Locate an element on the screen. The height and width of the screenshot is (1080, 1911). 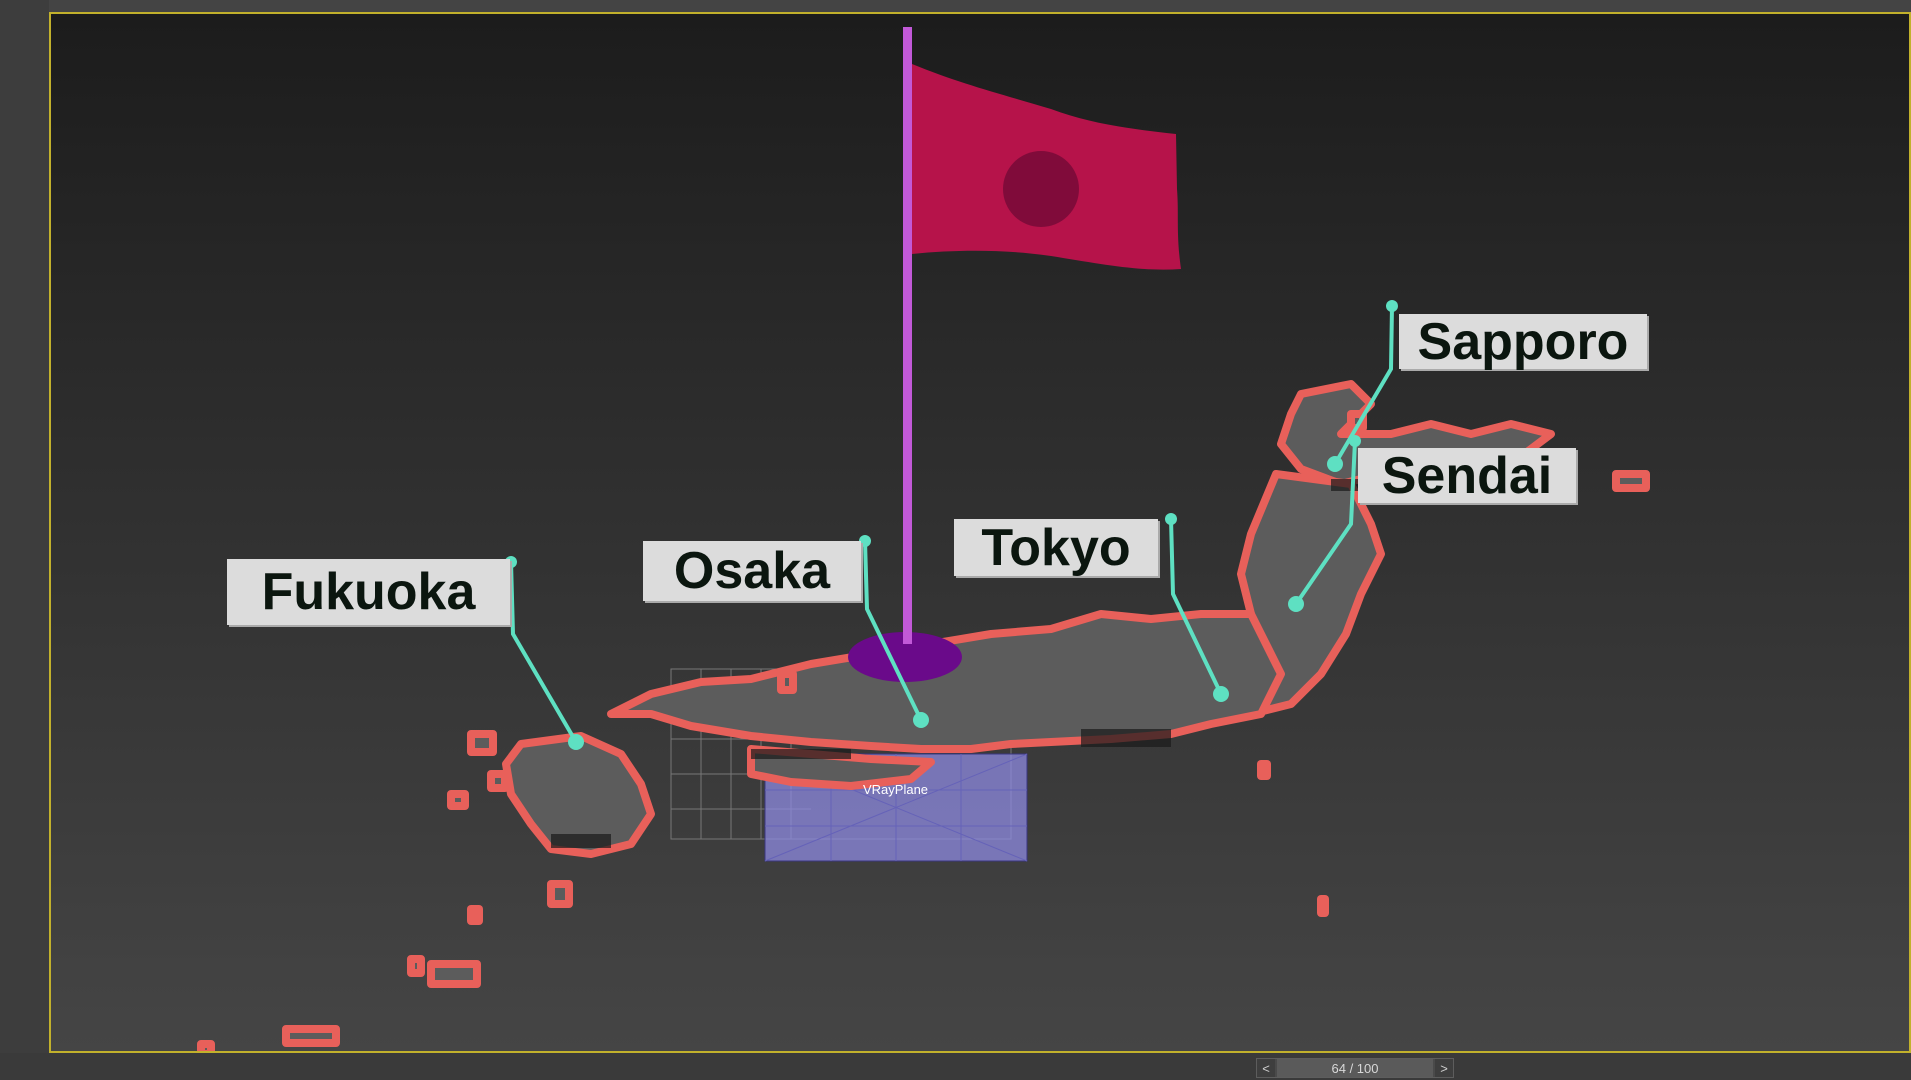
next-frame-button: > is located at coordinates (1444, 1068).